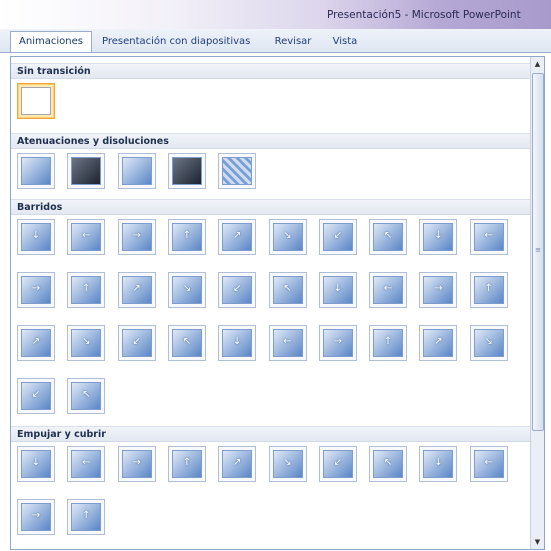 The height and width of the screenshot is (551, 551). What do you see at coordinates (176, 42) in the screenshot?
I see `tab-presentacion-con-diapositivas: Presentación con diapositivas` at bounding box center [176, 42].